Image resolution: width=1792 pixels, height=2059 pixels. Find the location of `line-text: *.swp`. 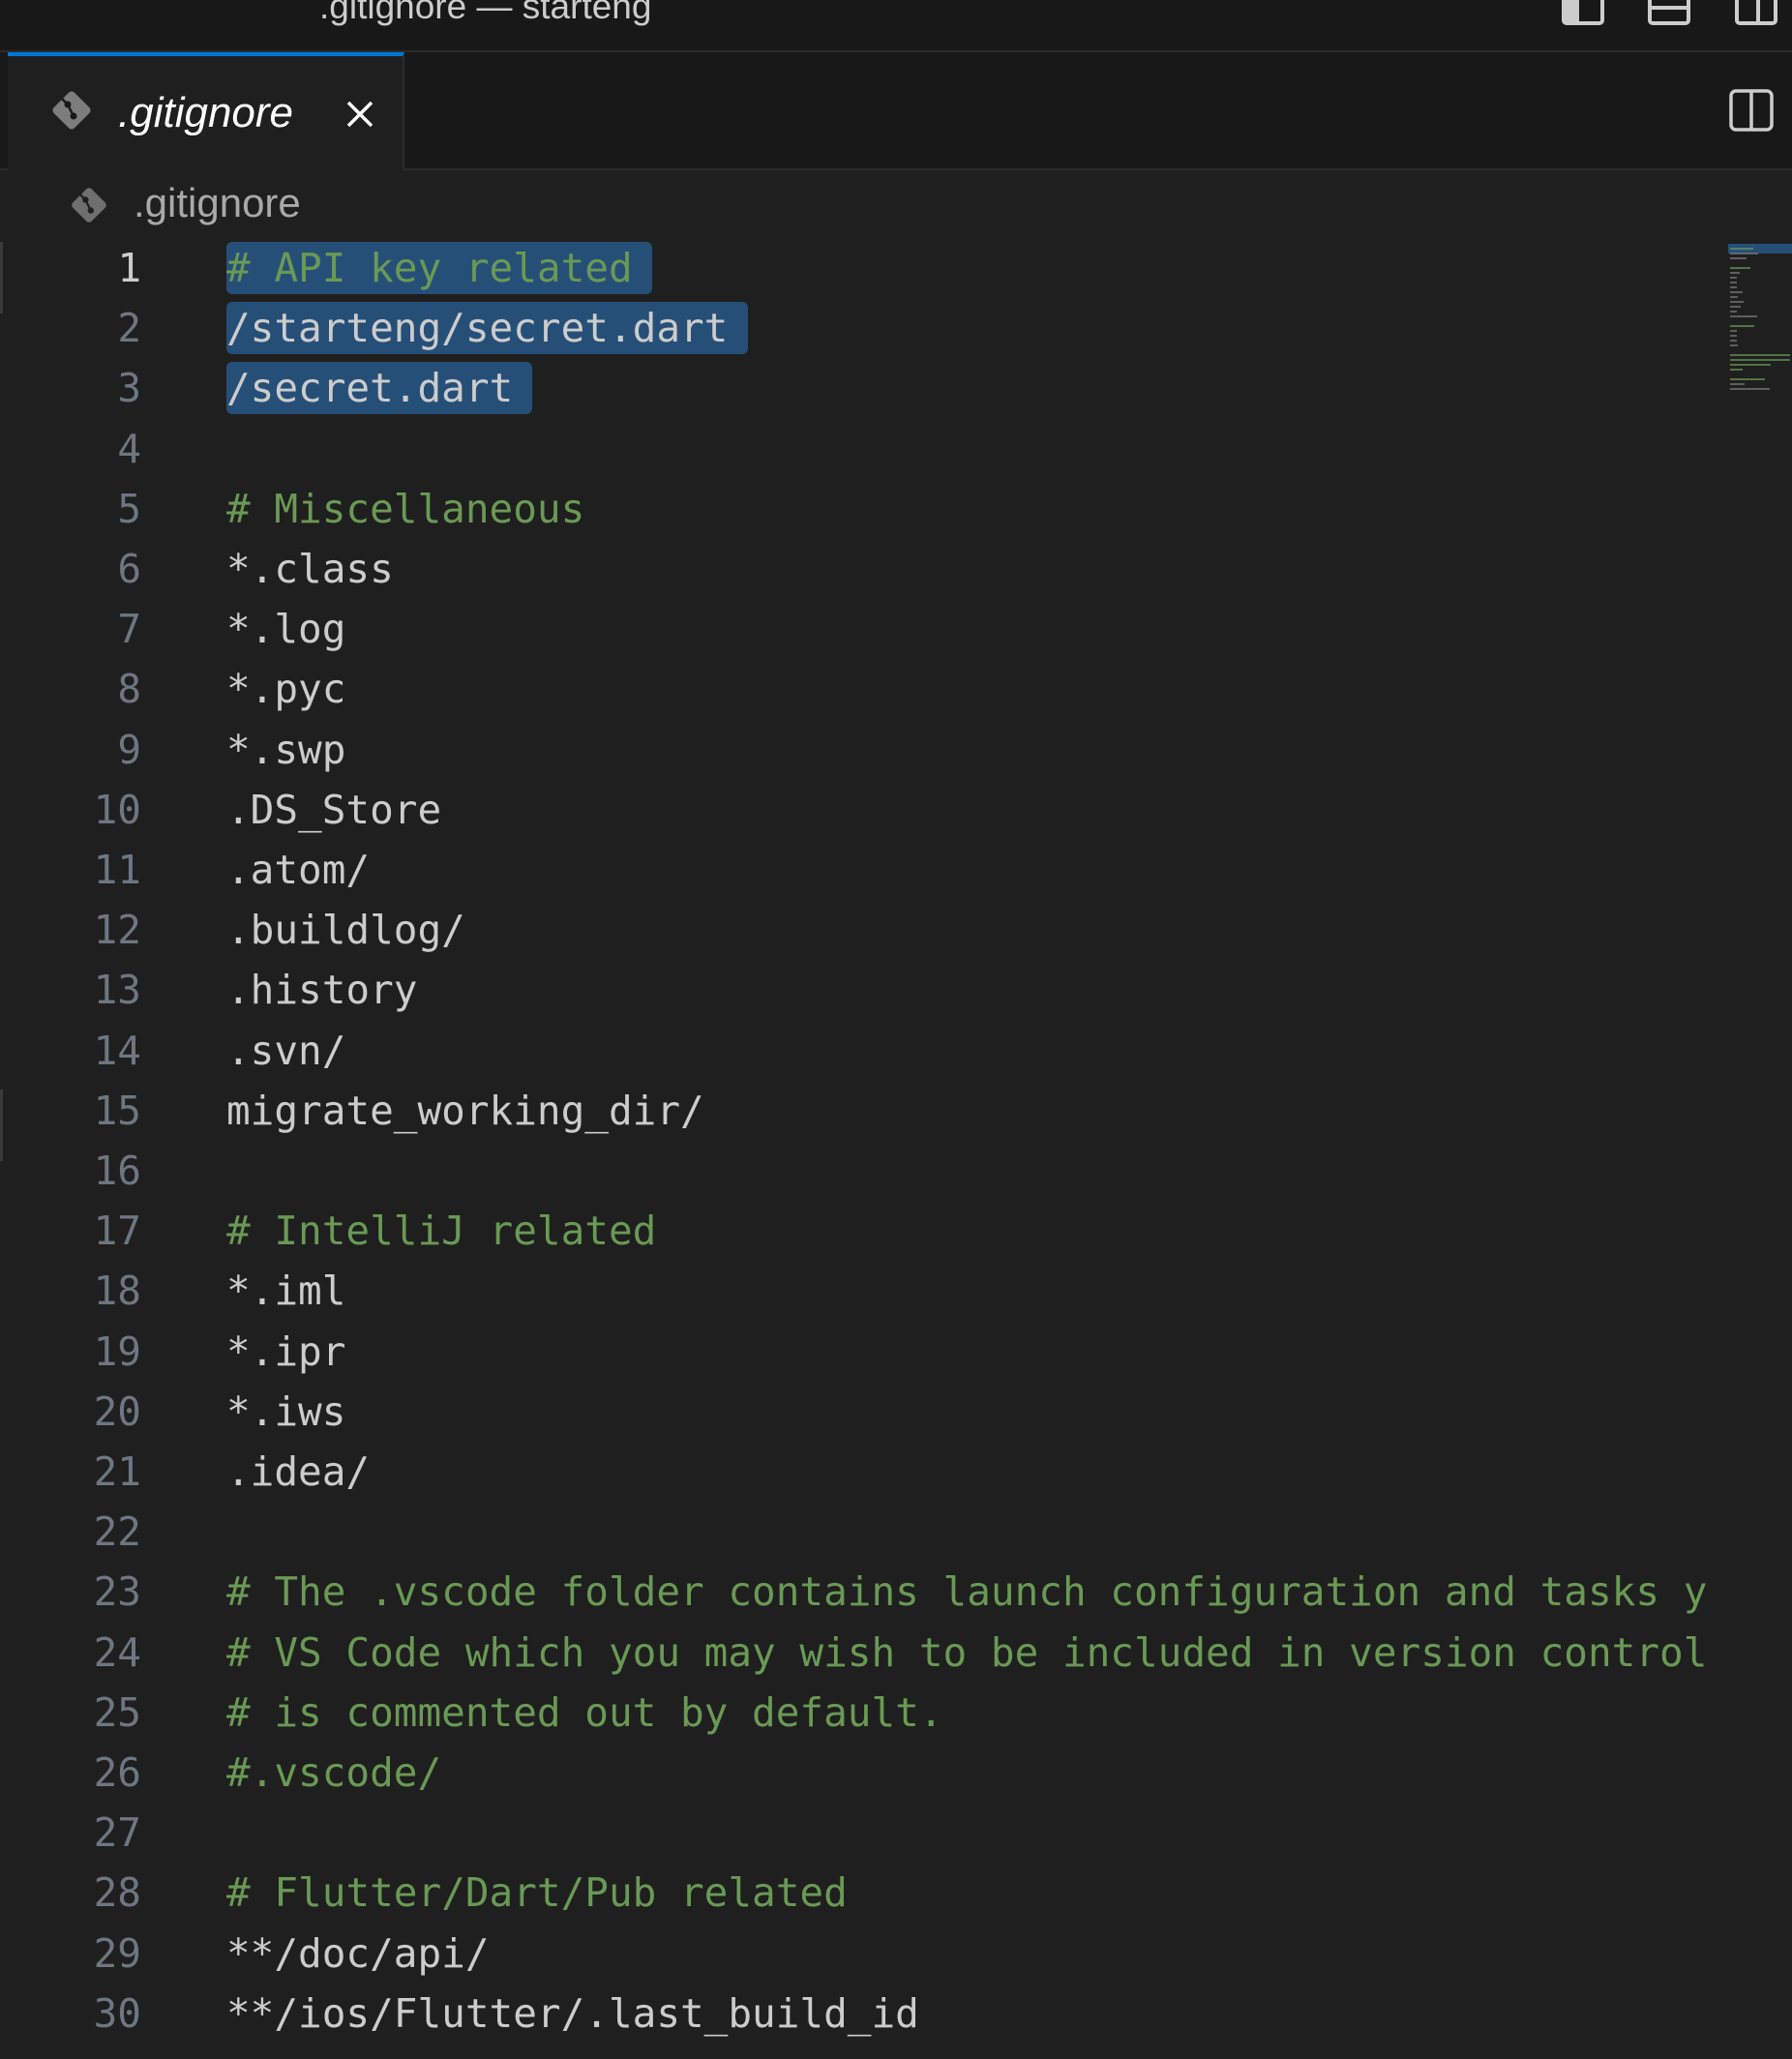

line-text: *.swp is located at coordinates (286, 749).